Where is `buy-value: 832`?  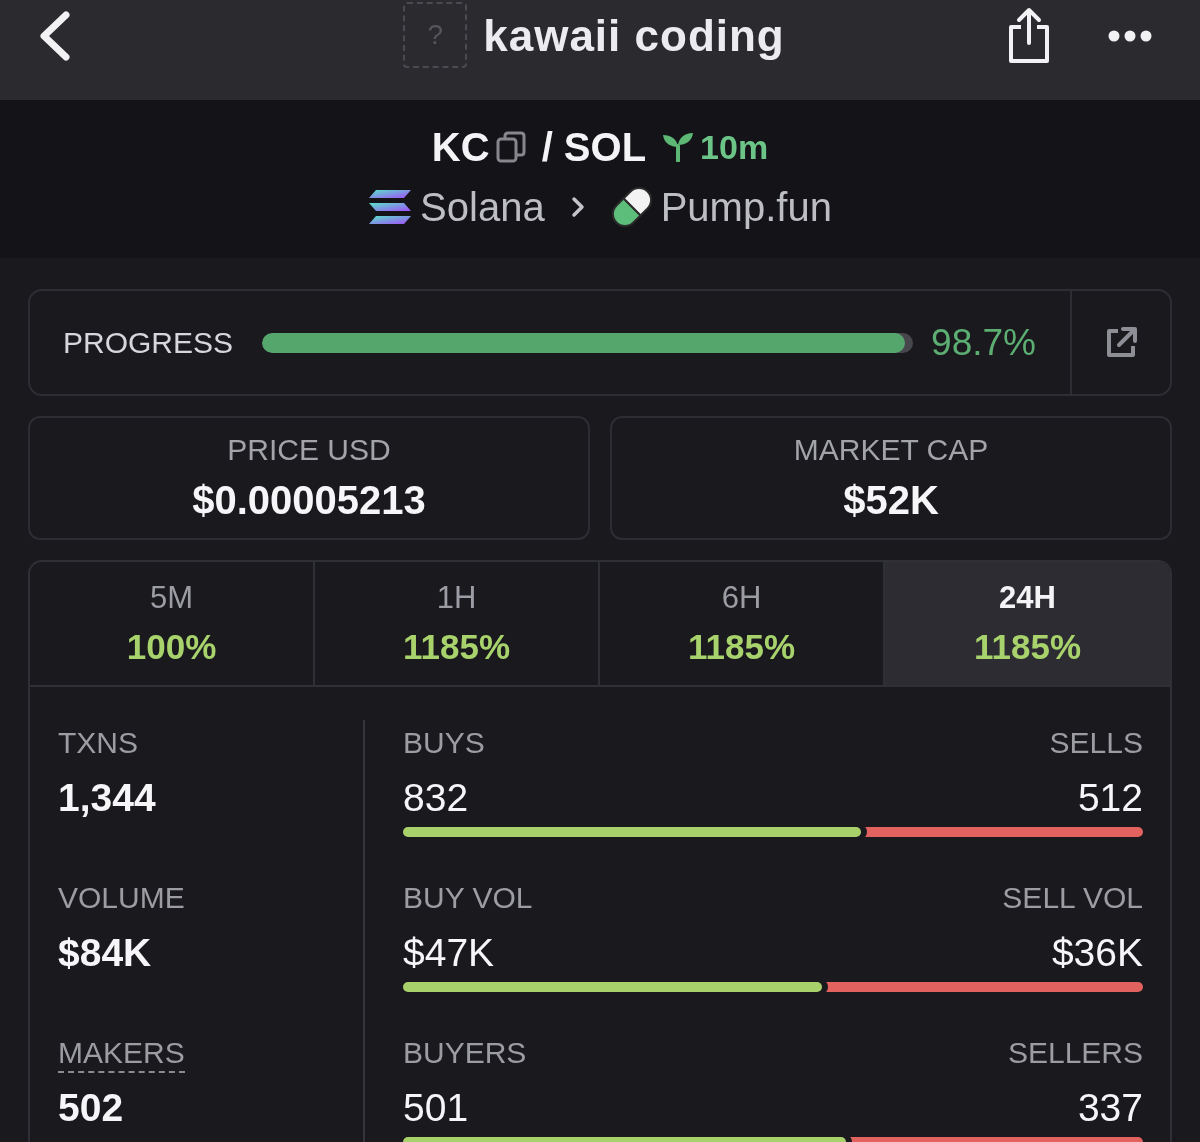
buy-value: 832 is located at coordinates (436, 798).